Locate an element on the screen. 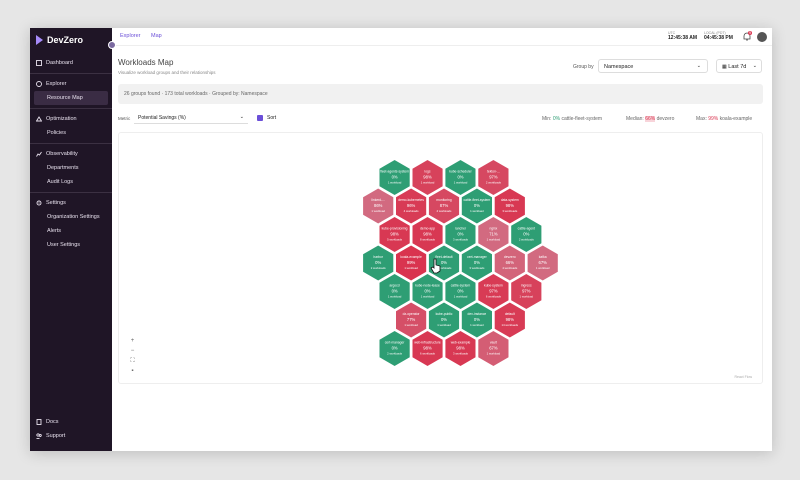 The width and height of the screenshot is (800, 480). hex-name: data-system is located at coordinates (510, 200).